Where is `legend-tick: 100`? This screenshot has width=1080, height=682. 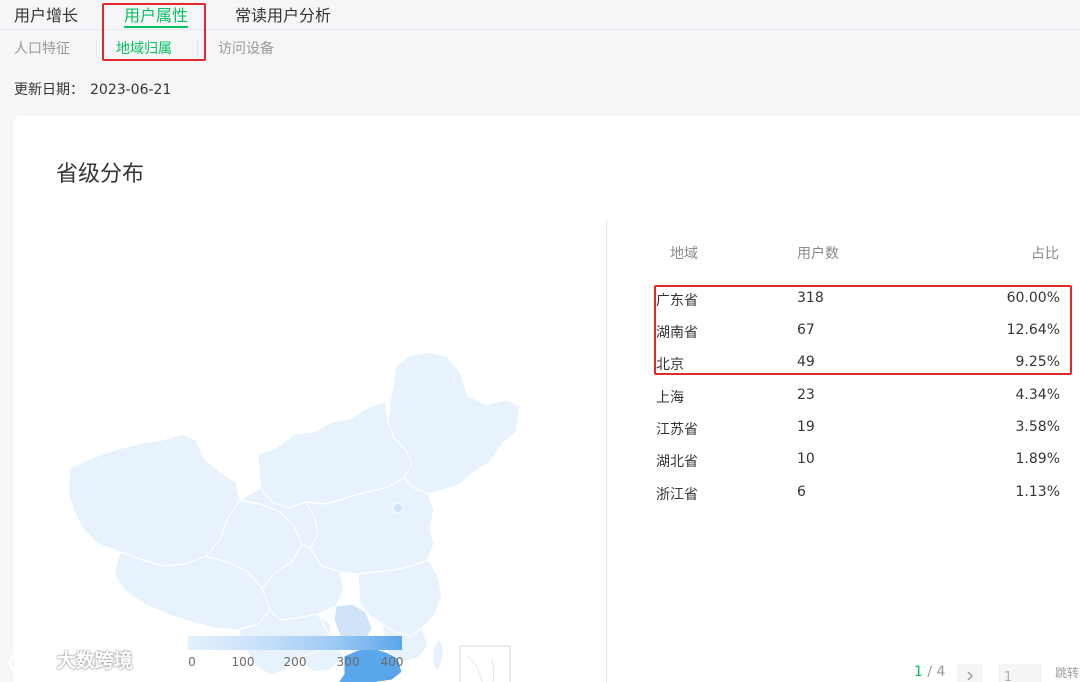
legend-tick: 100 is located at coordinates (243, 662).